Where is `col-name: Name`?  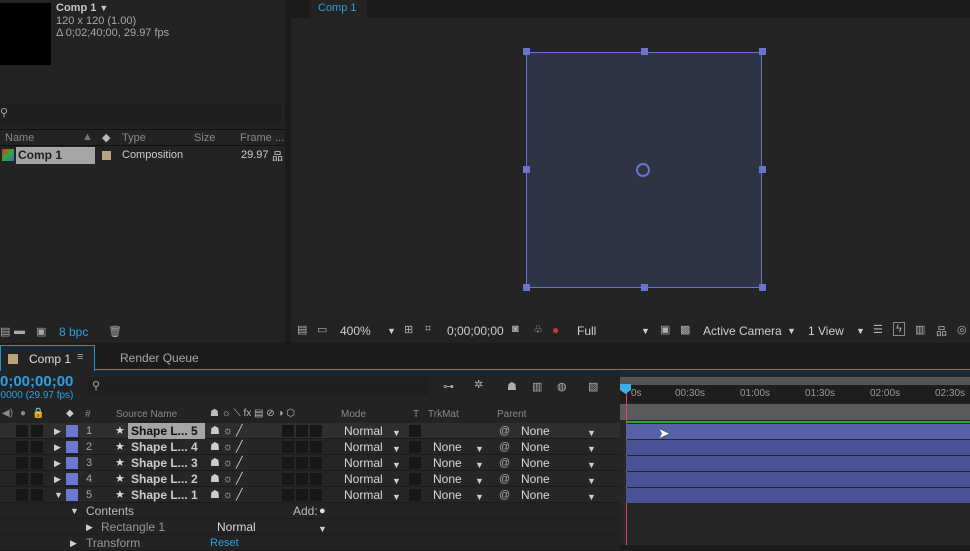
col-name: Name is located at coordinates (19, 138).